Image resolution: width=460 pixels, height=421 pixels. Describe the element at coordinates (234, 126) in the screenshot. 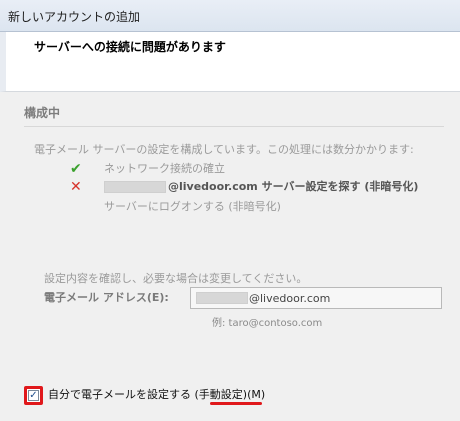

I see `section-divider` at that location.